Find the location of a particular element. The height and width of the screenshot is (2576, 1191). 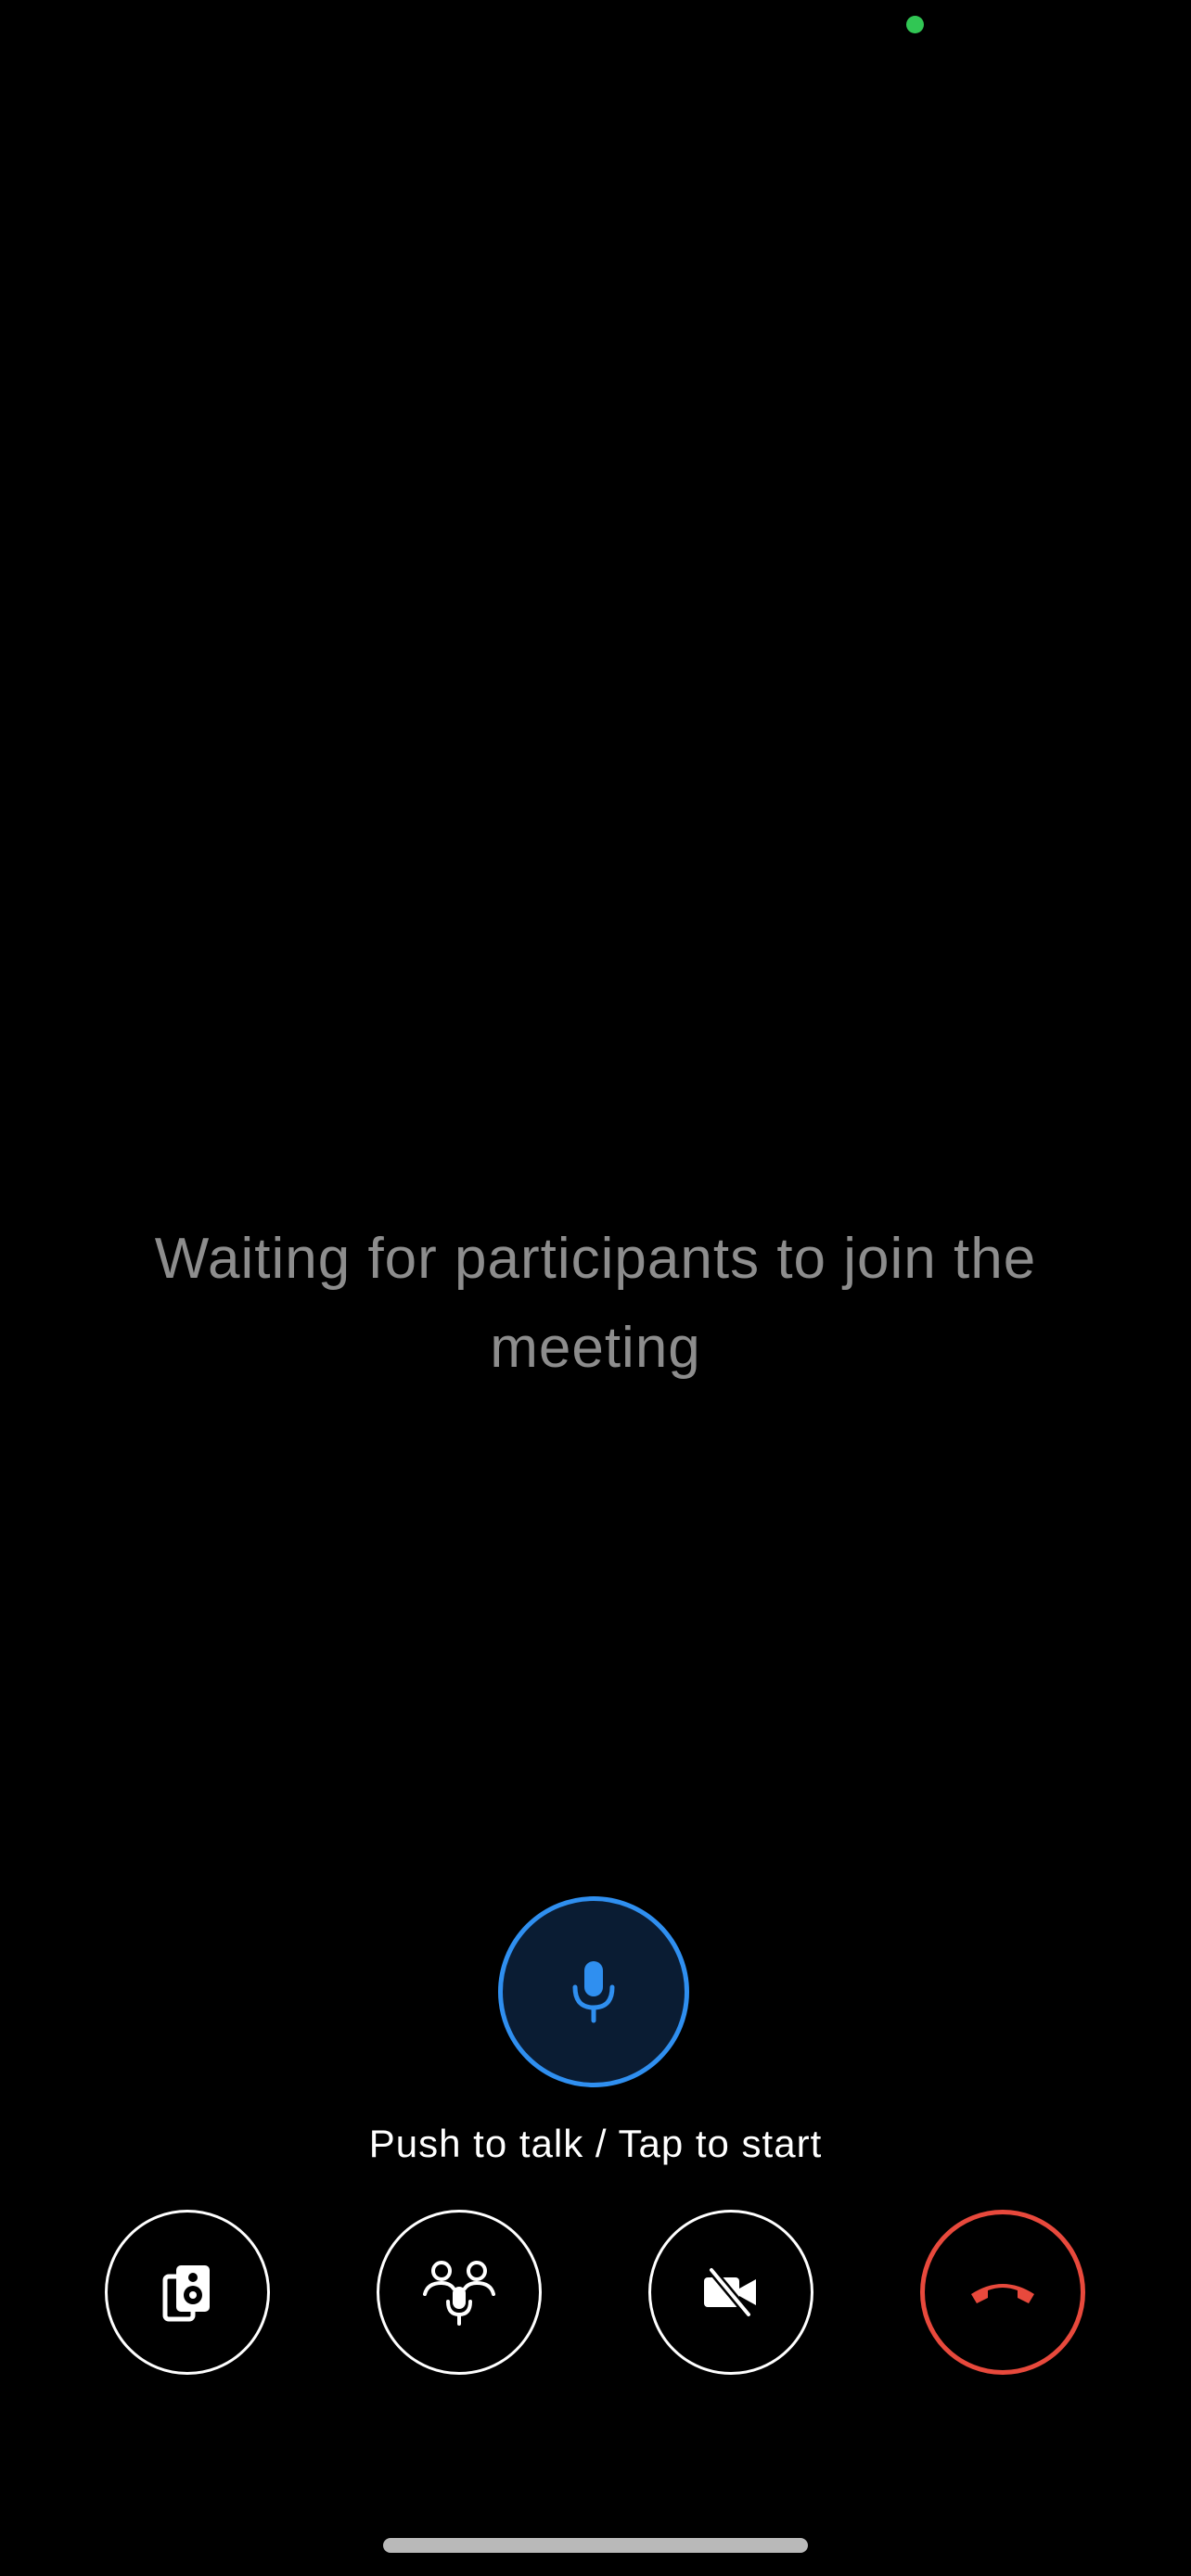

video-off-icon is located at coordinates (731, 2292).